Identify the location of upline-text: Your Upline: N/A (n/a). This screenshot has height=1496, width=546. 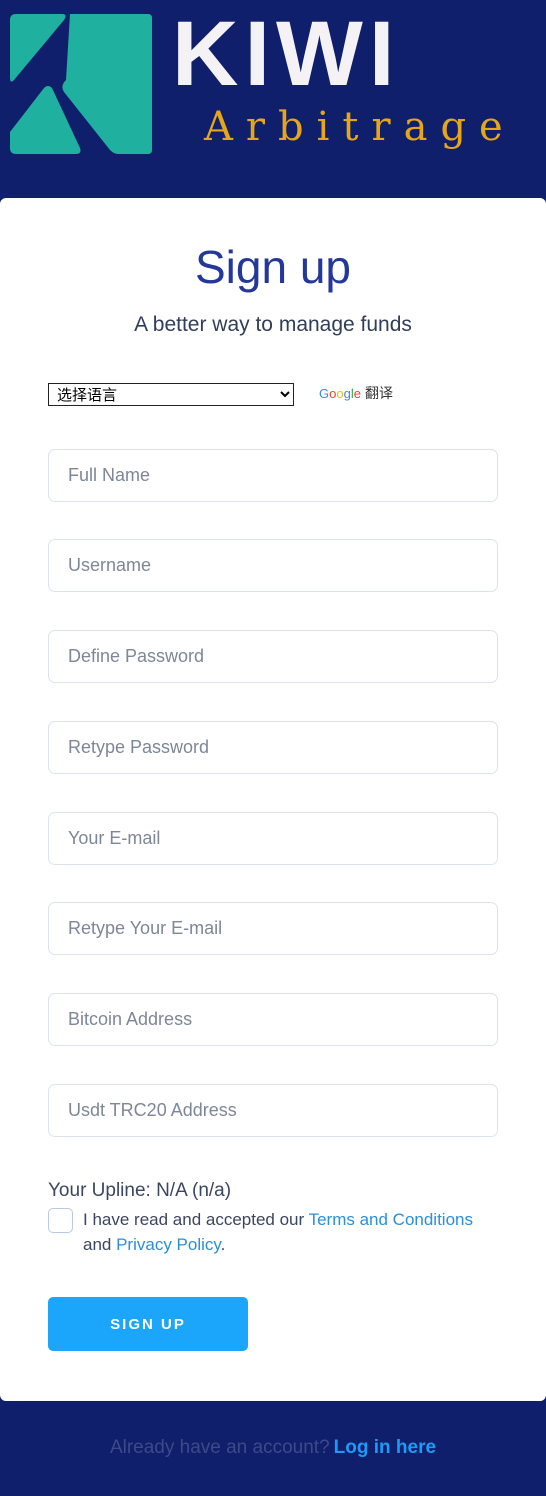
(140, 1190).